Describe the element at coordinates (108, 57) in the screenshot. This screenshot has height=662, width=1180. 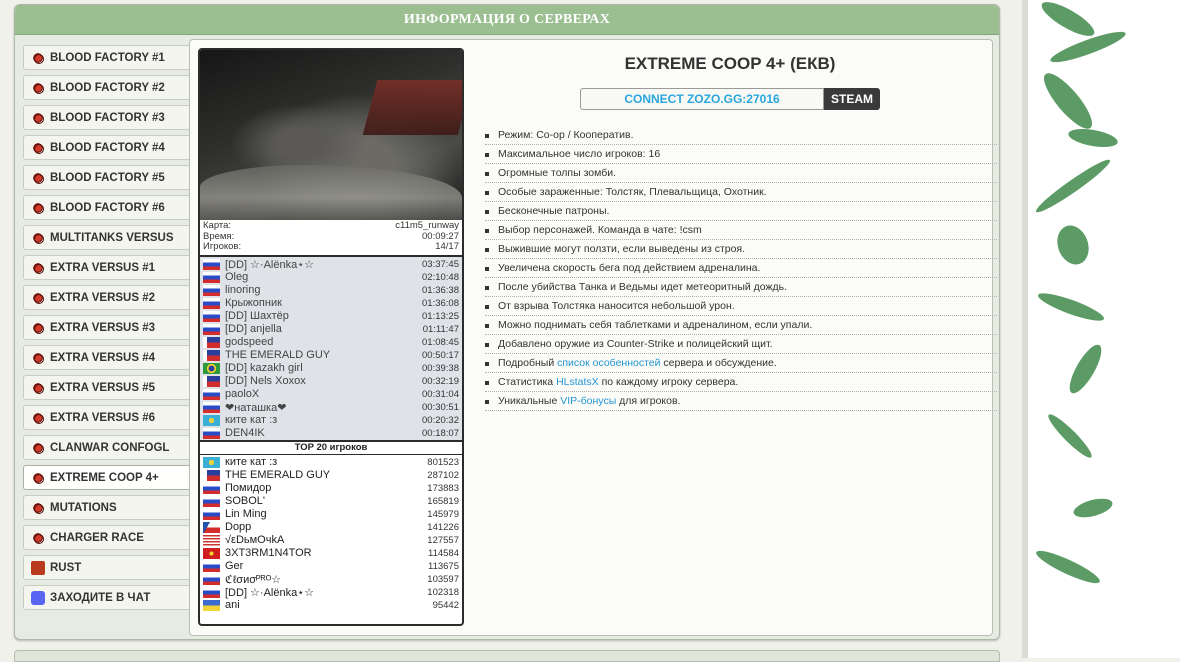
I see `sidebar-item: BLOOD FACTORY #1` at that location.